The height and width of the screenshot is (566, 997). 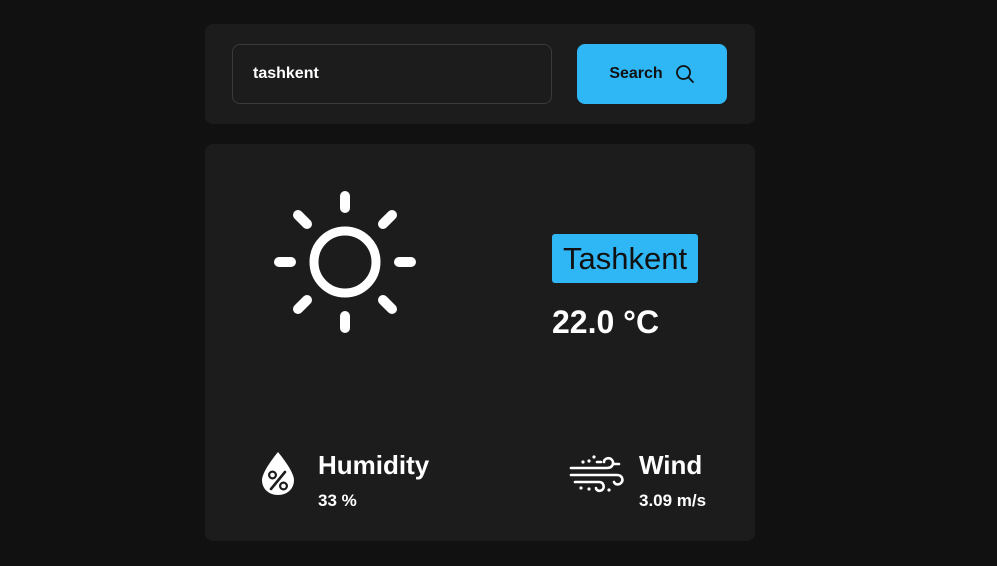 What do you see at coordinates (345, 262) in the screenshot?
I see `sun-icon` at bounding box center [345, 262].